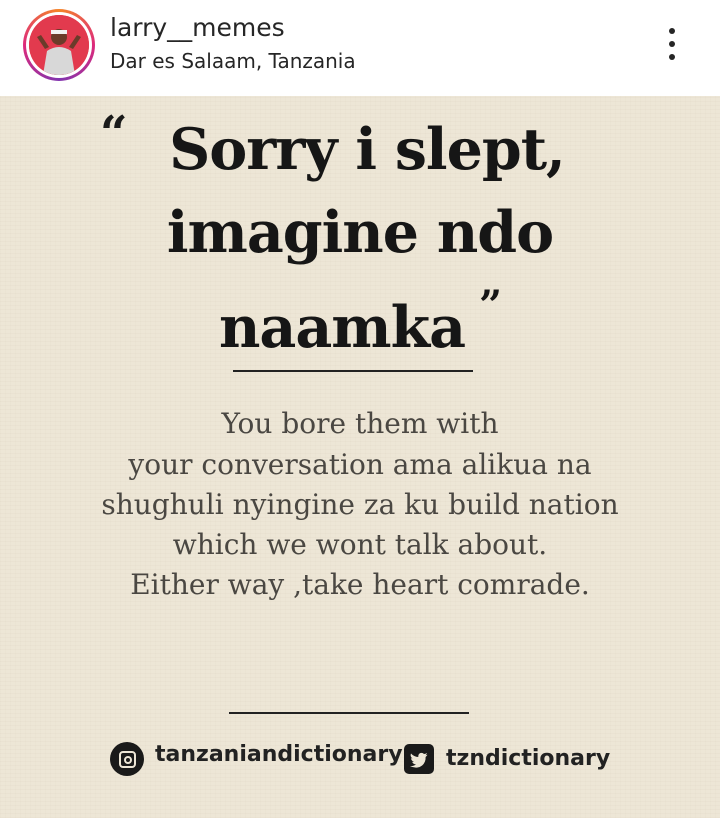 This screenshot has height=837, width=720. Describe the element at coordinates (360, 48) in the screenshot. I see `post-header: larry__memes Dar es Salaam, Tanzania` at that location.